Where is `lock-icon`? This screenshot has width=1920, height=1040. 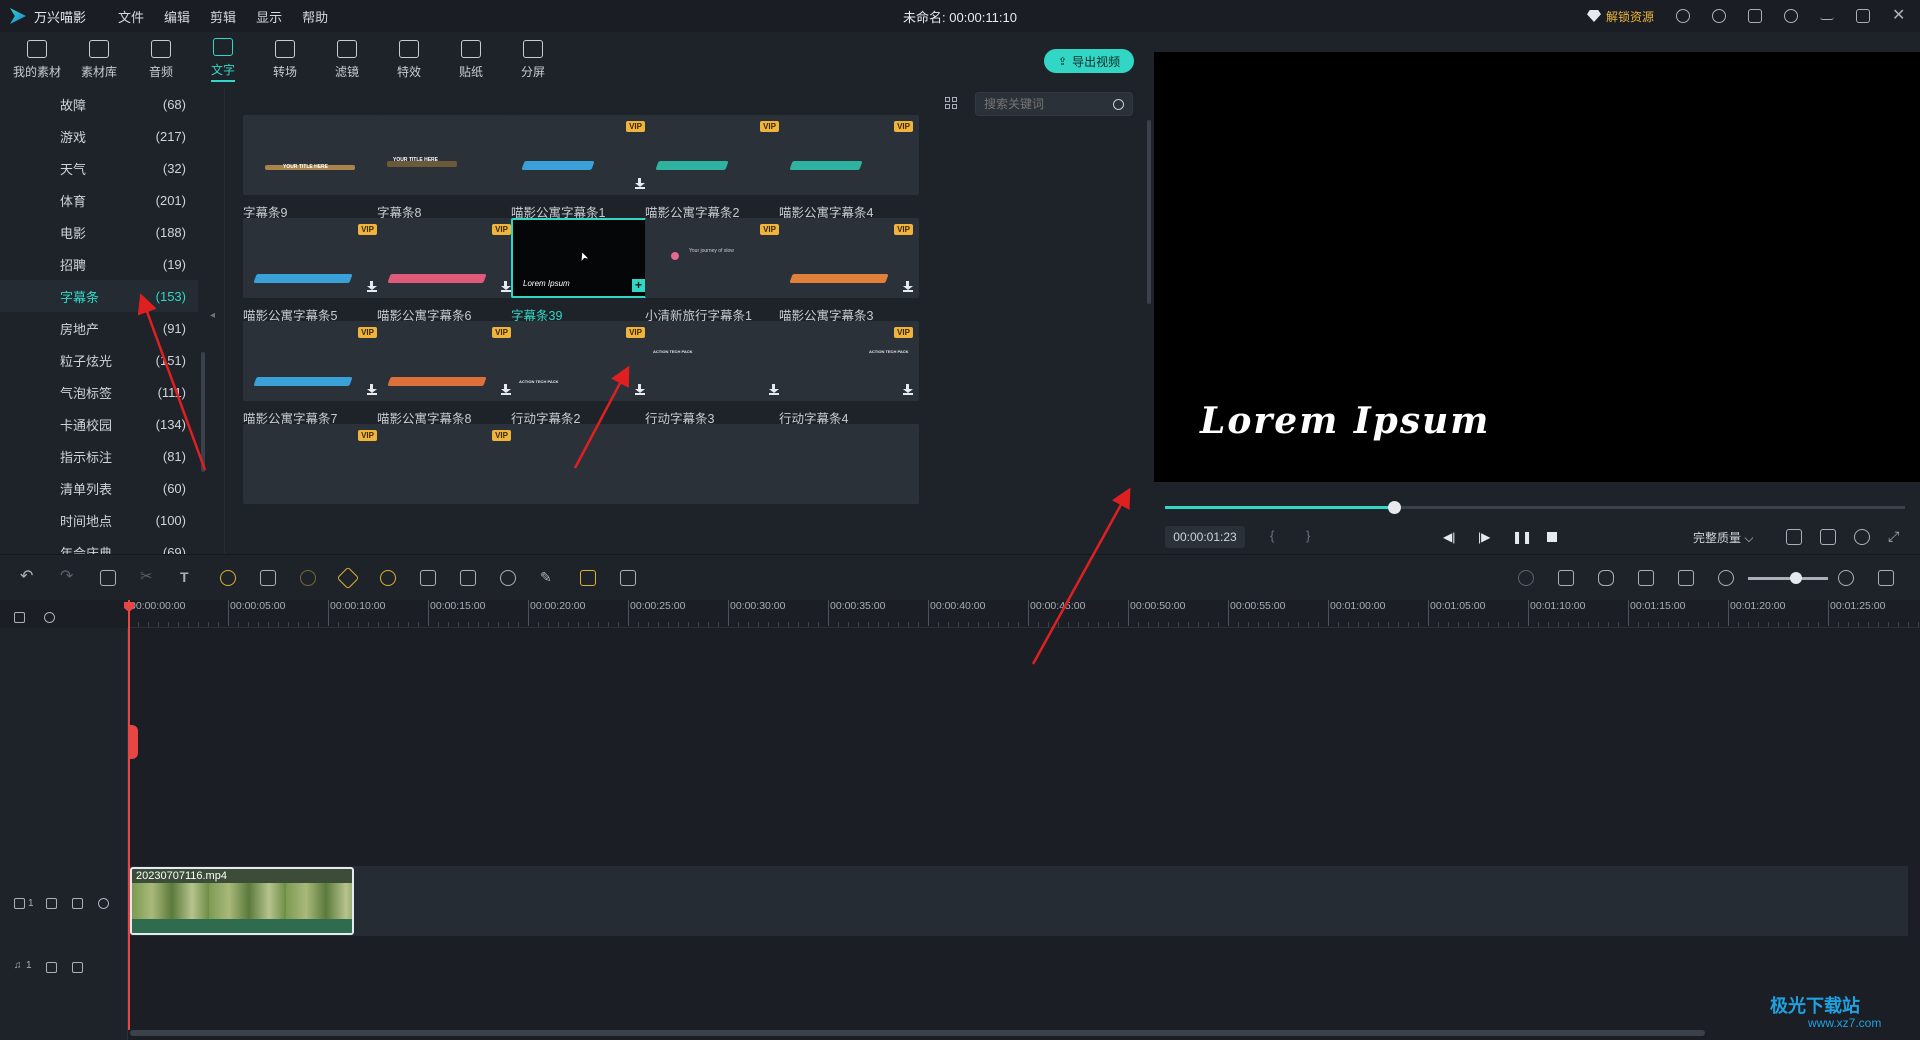
lock-icon is located at coordinates (51, 903).